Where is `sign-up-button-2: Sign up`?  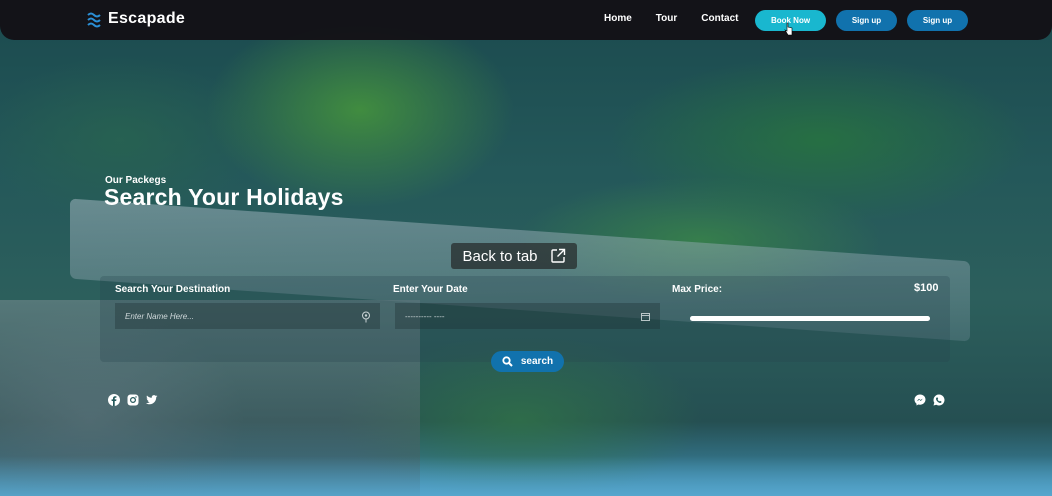
sign-up-button-2: Sign up is located at coordinates (937, 20).